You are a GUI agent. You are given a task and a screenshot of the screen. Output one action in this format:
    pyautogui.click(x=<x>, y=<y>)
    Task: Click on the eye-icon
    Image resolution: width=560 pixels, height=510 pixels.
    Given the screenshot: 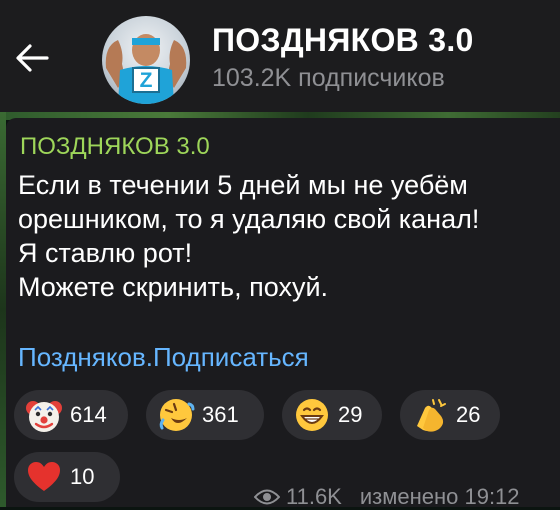 What is the action you would take?
    pyautogui.click(x=267, y=497)
    